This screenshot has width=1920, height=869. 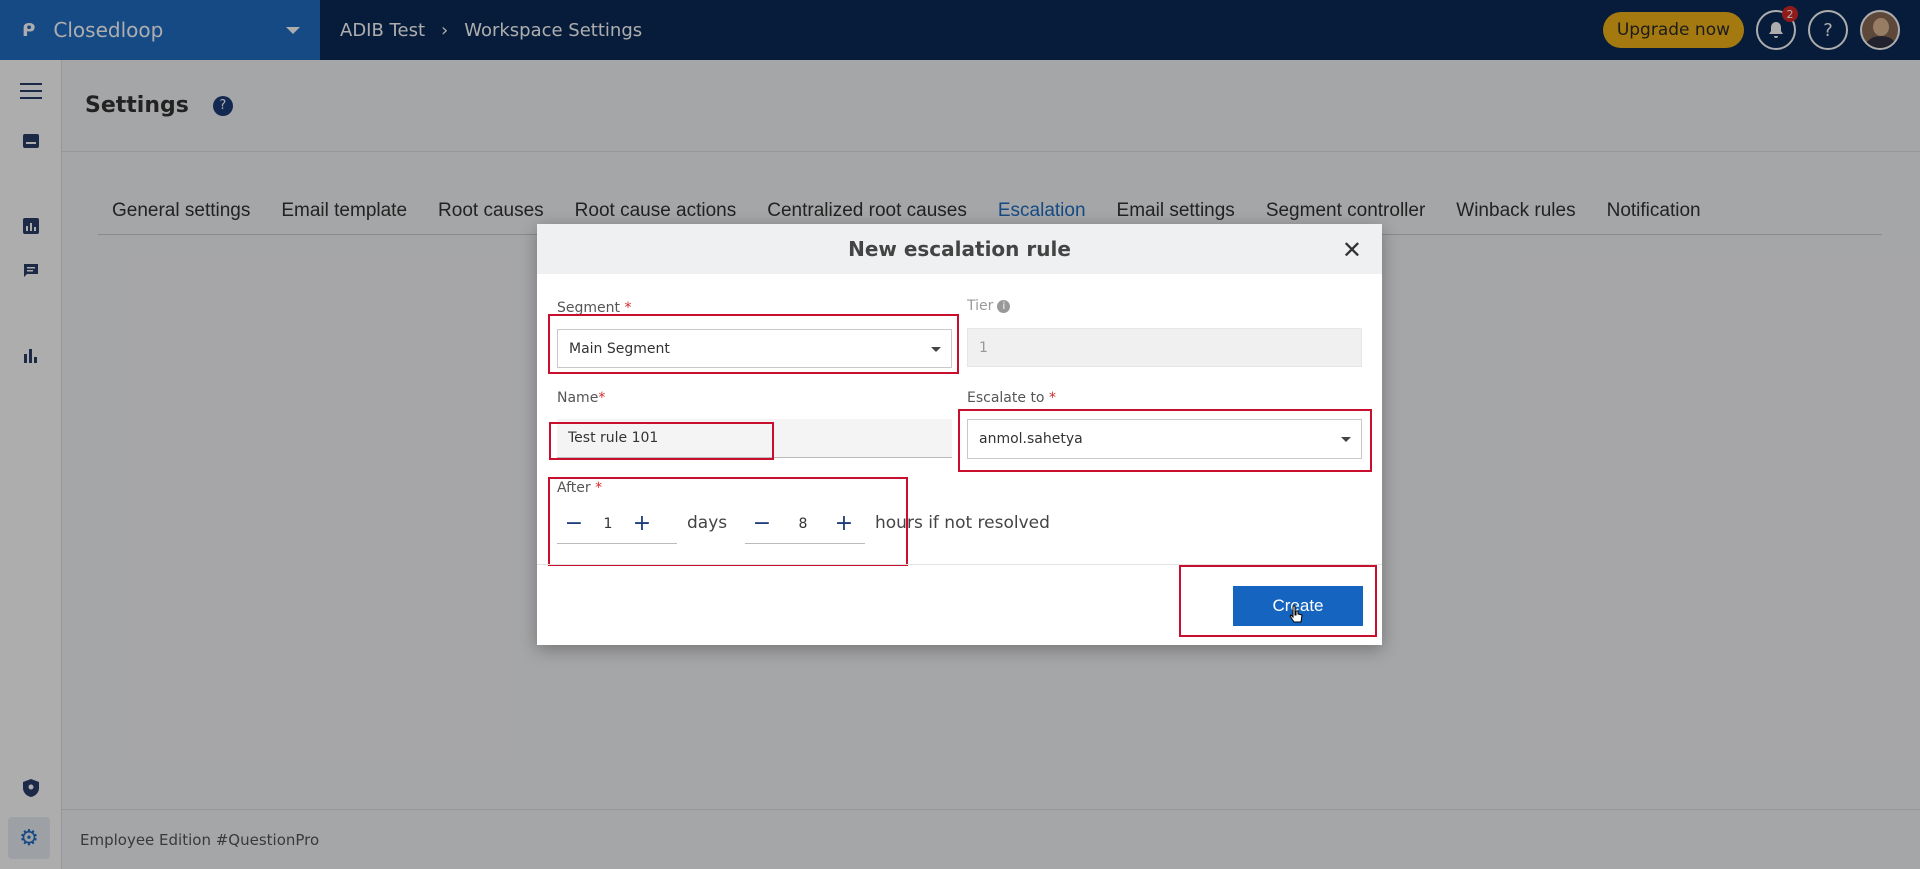 What do you see at coordinates (661, 441) in the screenshot?
I see `highlight-name` at bounding box center [661, 441].